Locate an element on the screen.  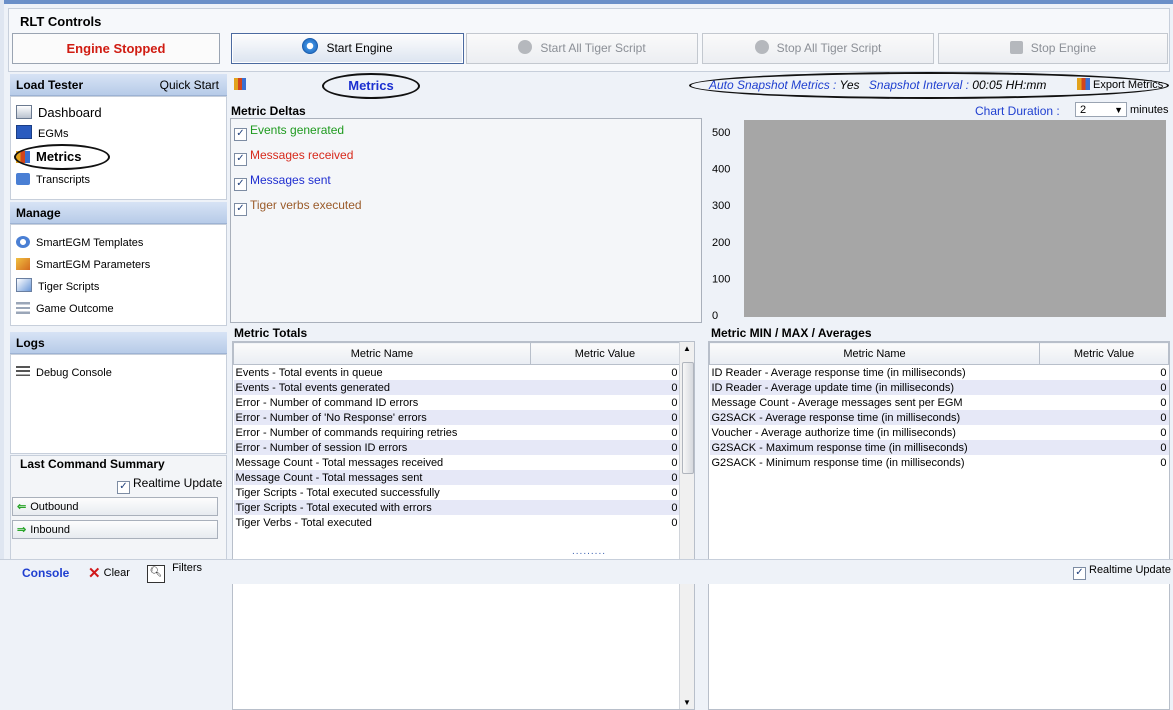
magnifier-icon: 🔍︎ is located at coordinates (156, 574).